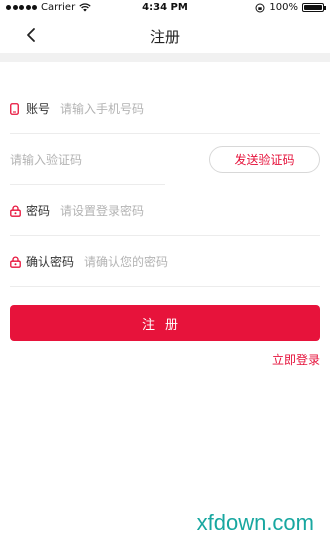 The image size is (330, 550). Describe the element at coordinates (296, 359) in the screenshot. I see `login-link: 立即登录` at that location.